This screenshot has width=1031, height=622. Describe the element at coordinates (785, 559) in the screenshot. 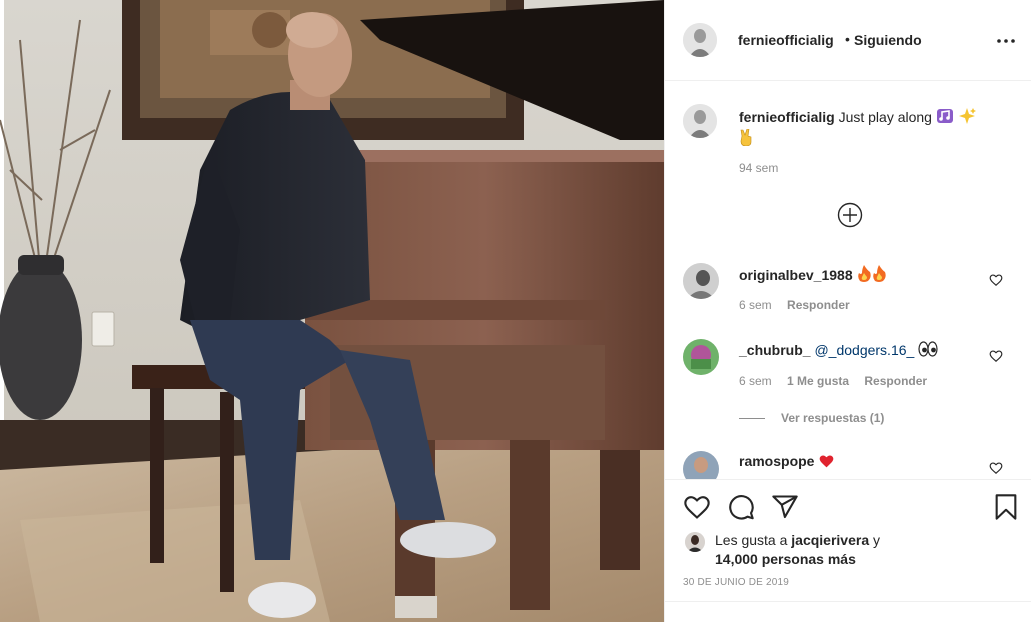

I see `likes-count: 14,000 personas más` at that location.